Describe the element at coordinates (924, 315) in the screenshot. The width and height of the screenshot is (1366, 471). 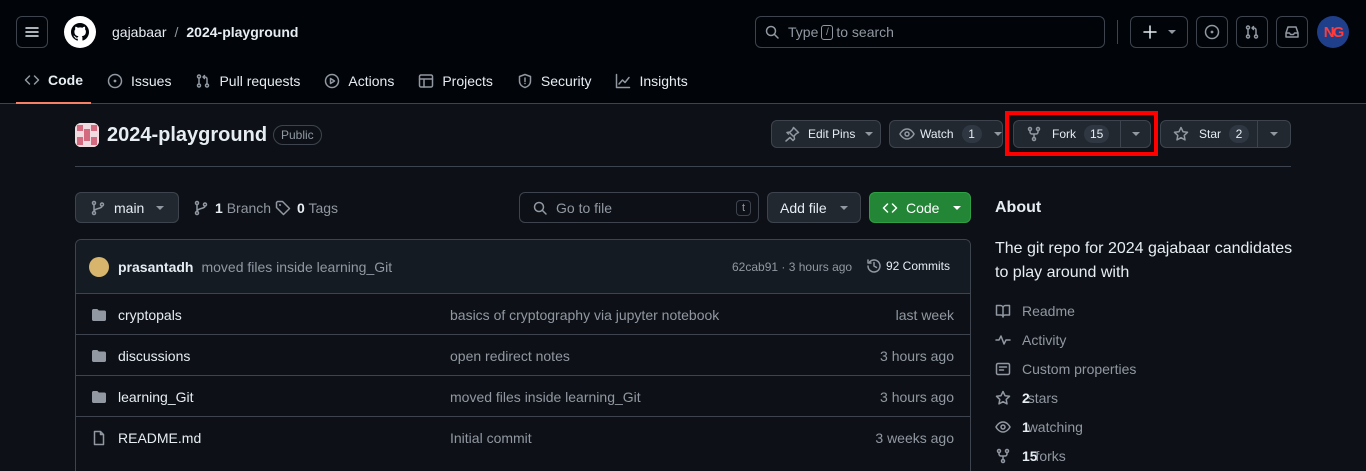
I see `file-commit-date: last week` at that location.